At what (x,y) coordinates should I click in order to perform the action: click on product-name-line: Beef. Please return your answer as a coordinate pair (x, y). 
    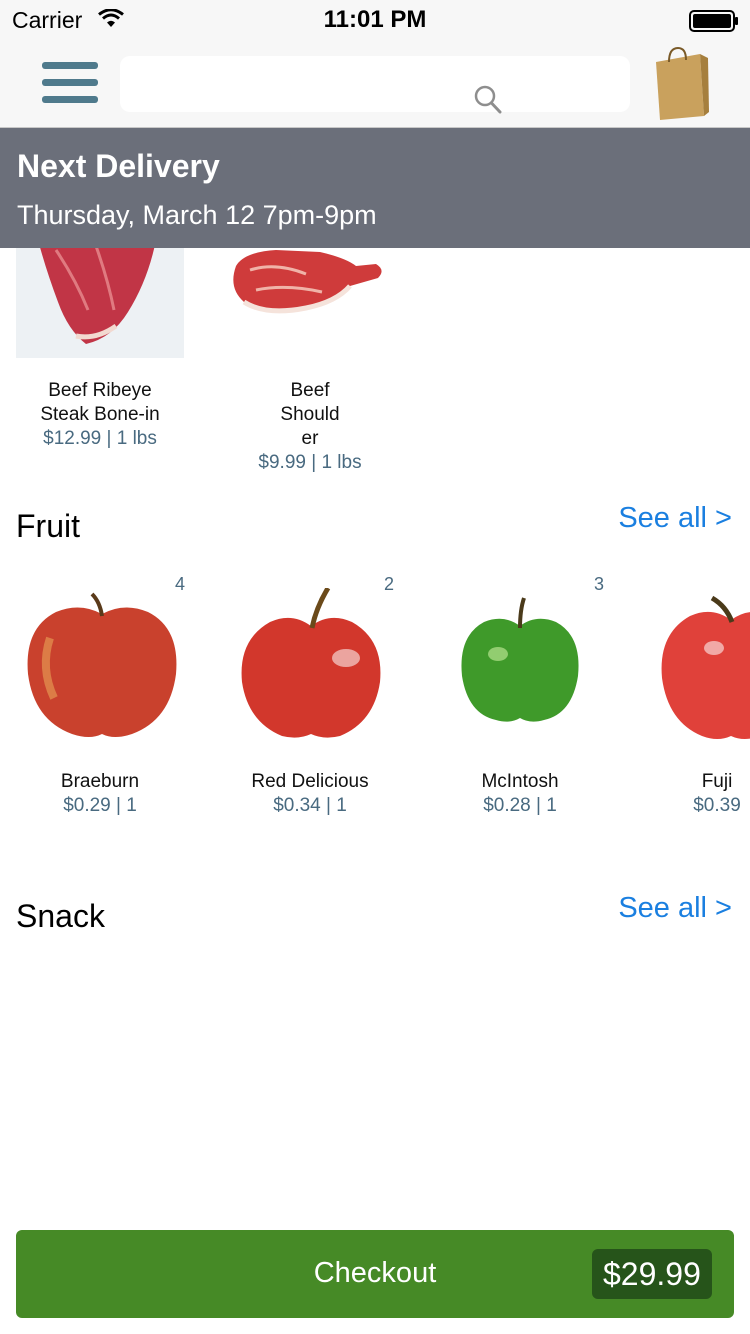
    Looking at the image, I should click on (310, 390).